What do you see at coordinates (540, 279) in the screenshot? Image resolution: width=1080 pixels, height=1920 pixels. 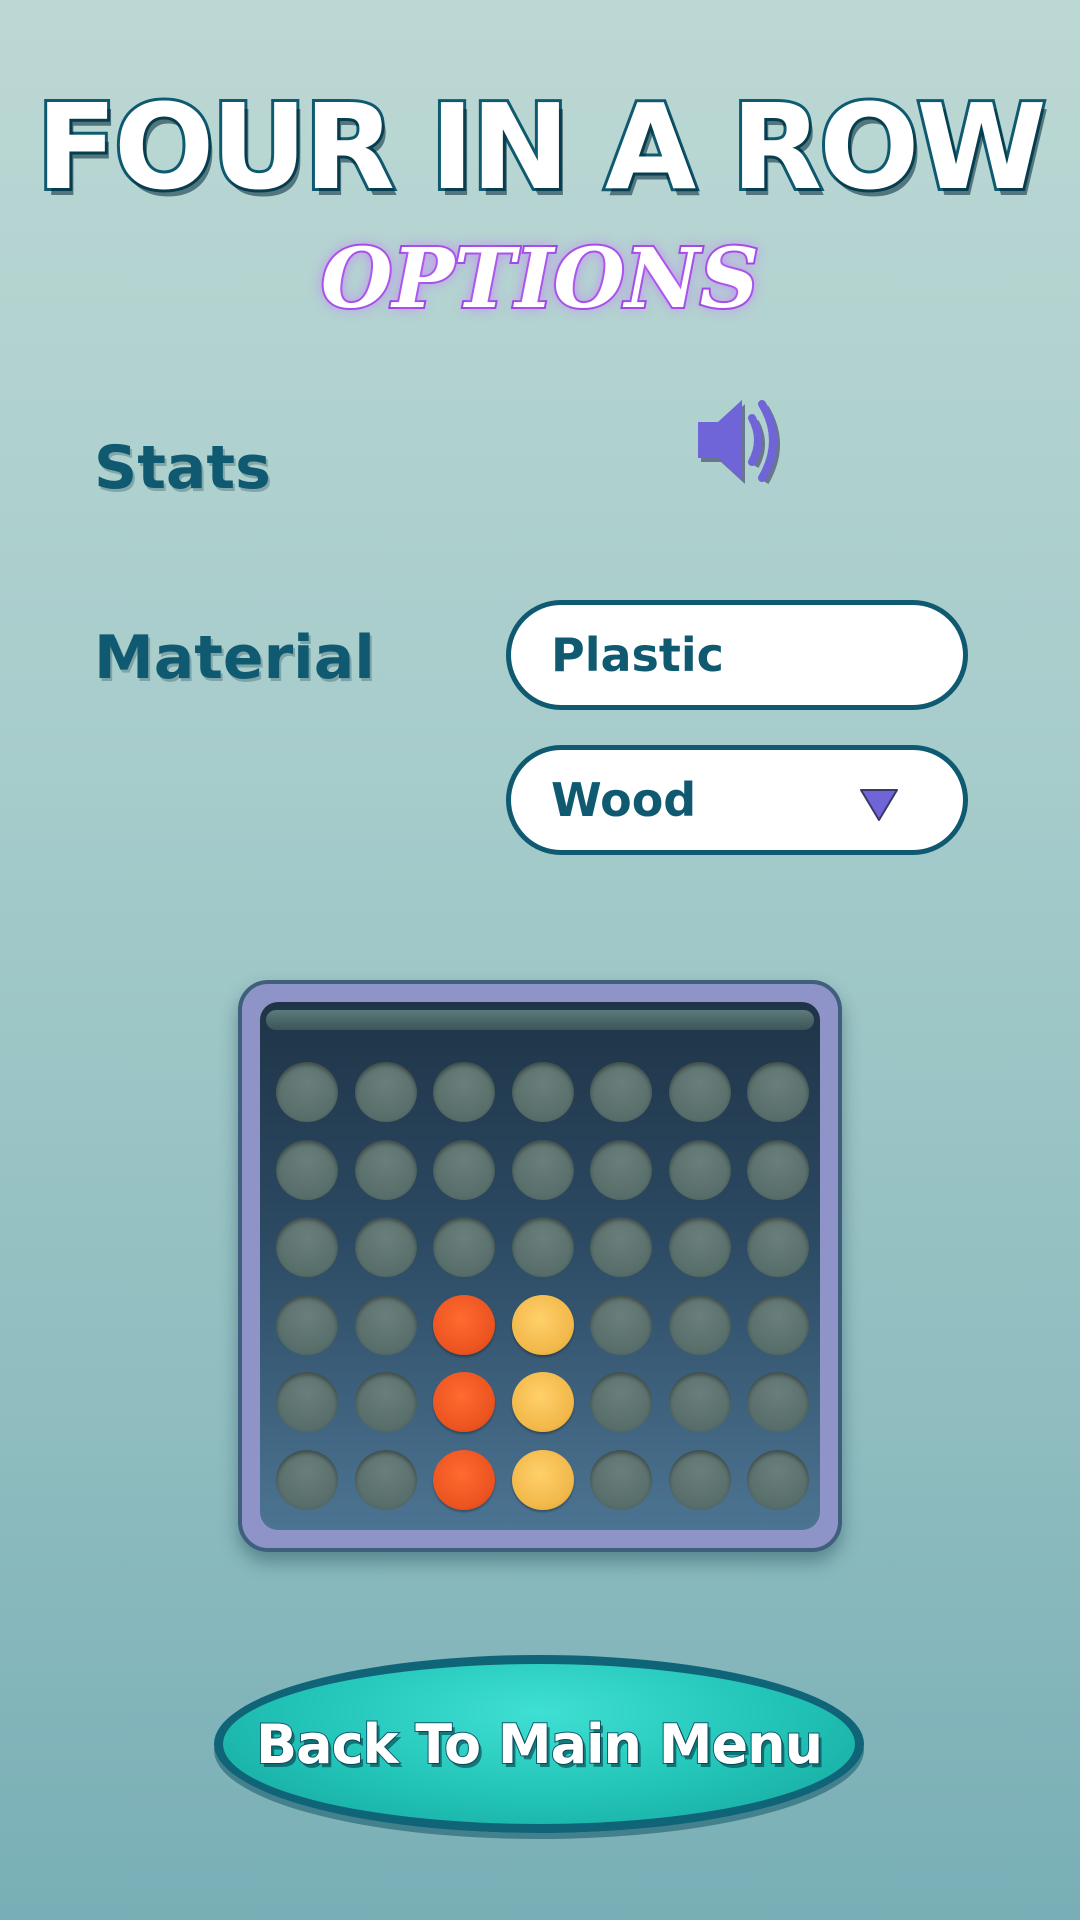 I see `page-title: OPTIONS` at bounding box center [540, 279].